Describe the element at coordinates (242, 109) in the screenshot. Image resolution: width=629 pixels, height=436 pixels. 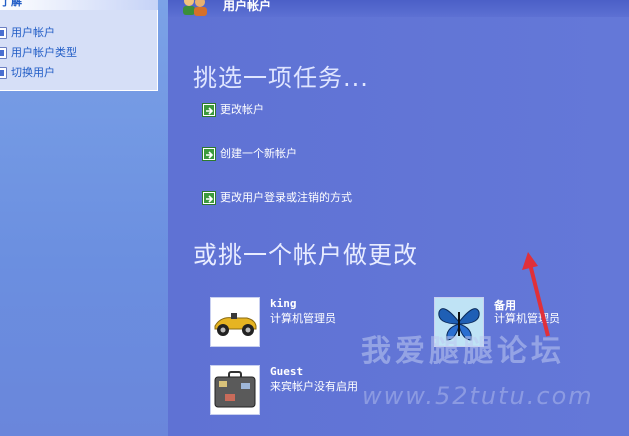
I see `task-link-label: 更改帐户` at that location.